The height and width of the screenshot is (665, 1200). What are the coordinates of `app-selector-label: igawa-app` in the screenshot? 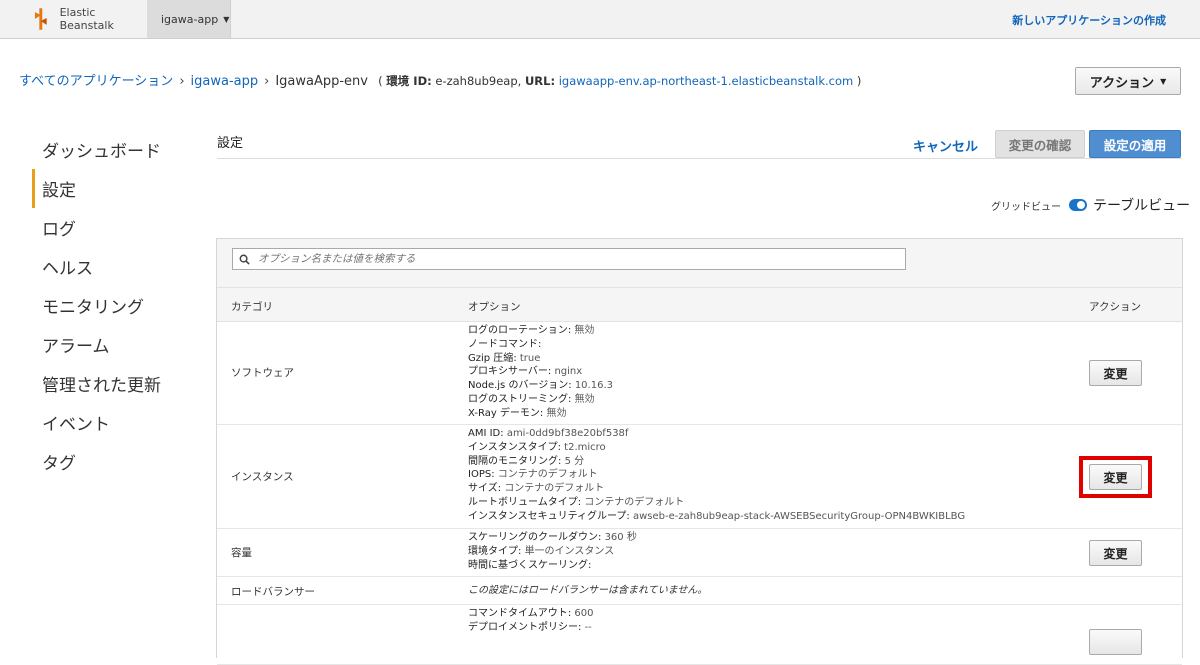 It's located at (190, 19).